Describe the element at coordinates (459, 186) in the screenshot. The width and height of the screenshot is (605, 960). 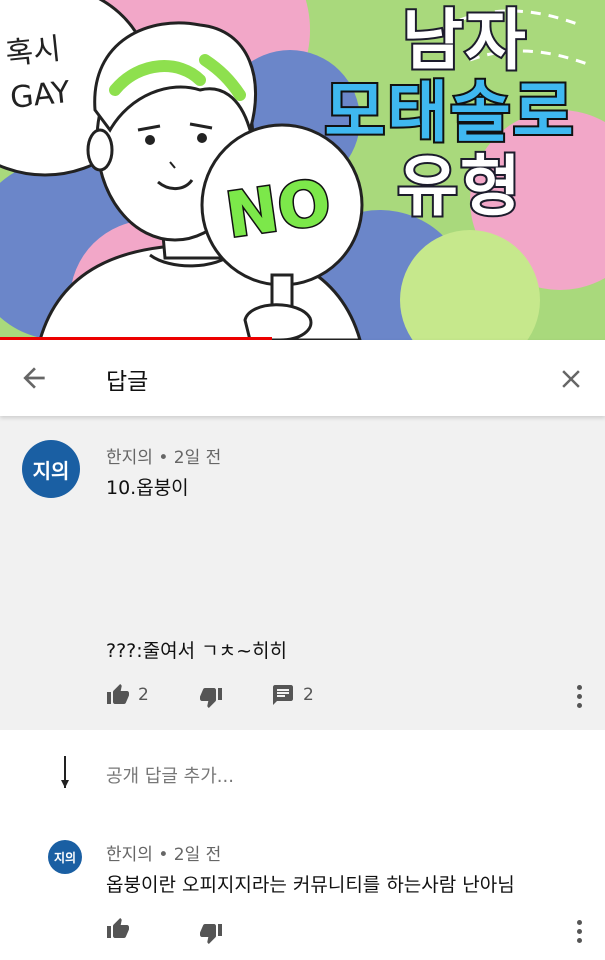
I see `title-line-3: 유형` at that location.